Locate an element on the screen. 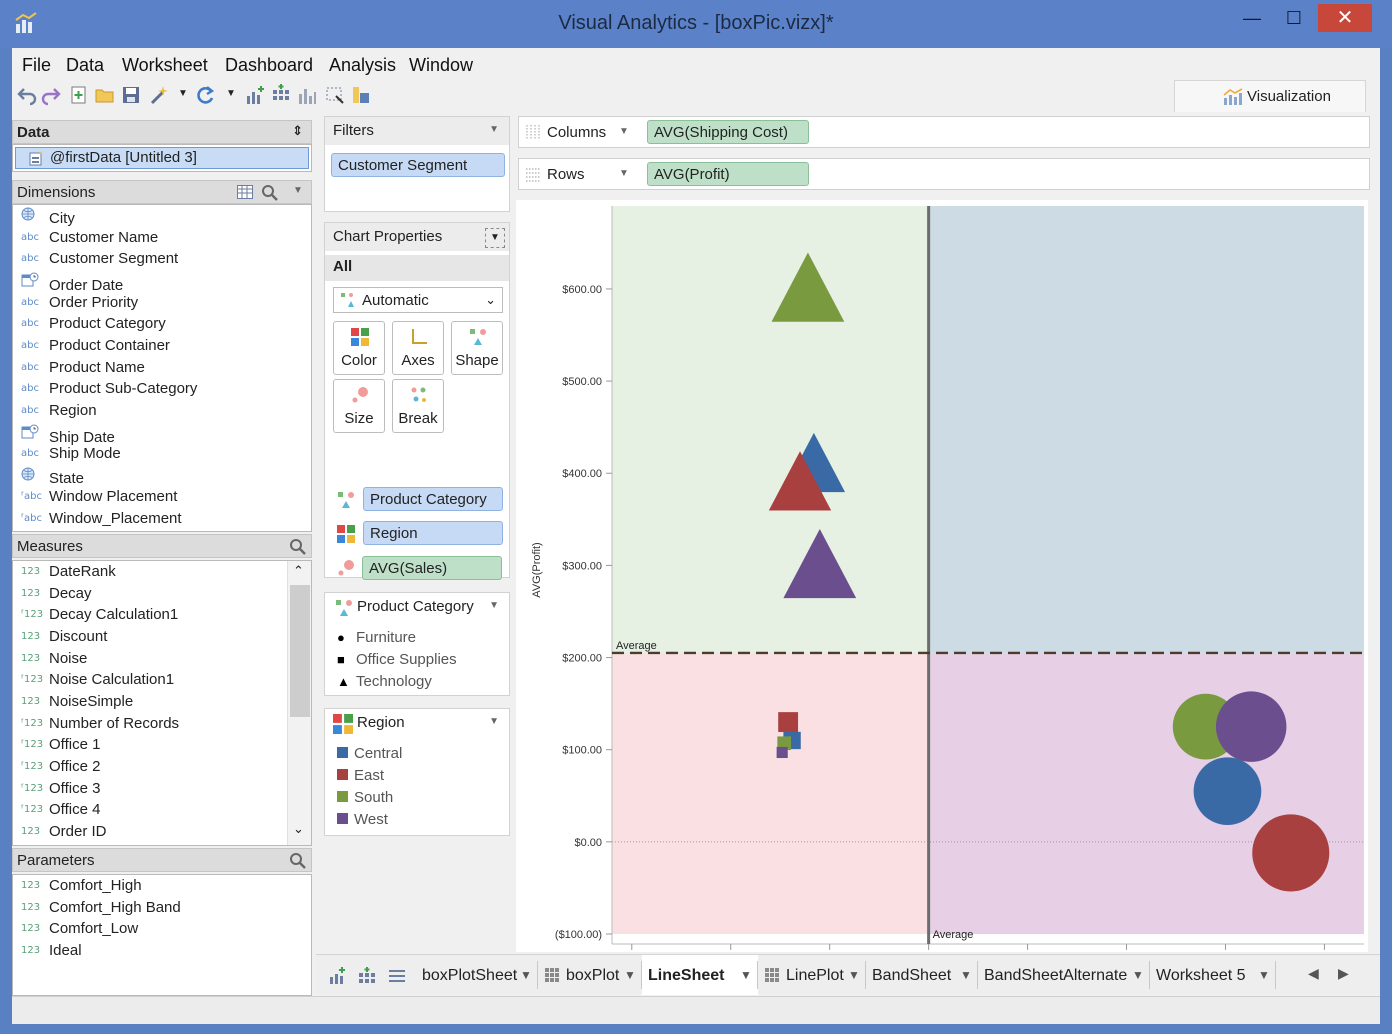 This screenshot has width=1392, height=1034. sheet-tab: LineSheet ▼ is located at coordinates (700, 975).